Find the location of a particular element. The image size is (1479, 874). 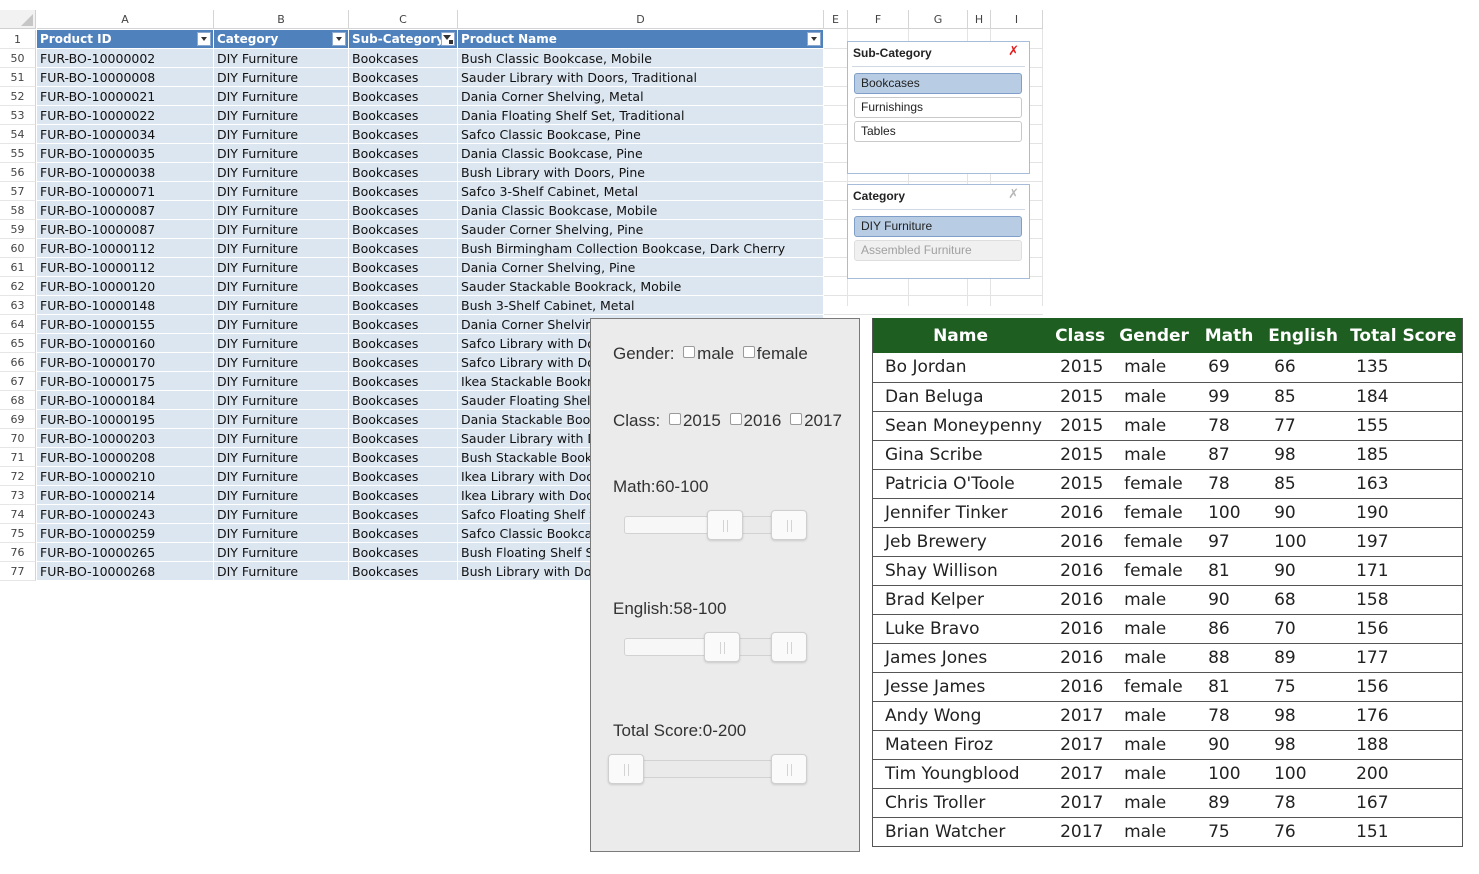

math-range-slider is located at coordinates (715, 525).